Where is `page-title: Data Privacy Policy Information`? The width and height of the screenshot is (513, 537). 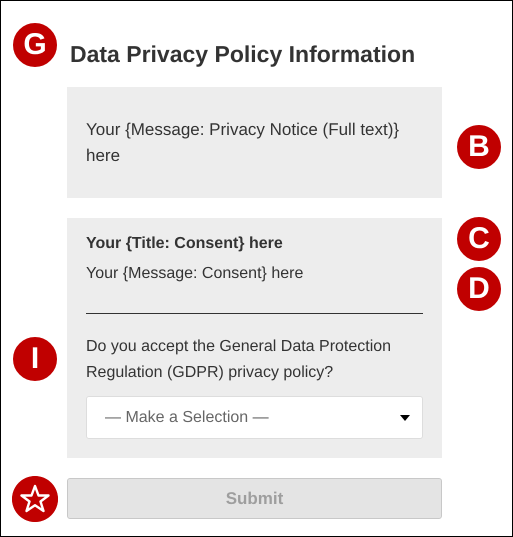
page-title: Data Privacy Policy Information is located at coordinates (243, 54).